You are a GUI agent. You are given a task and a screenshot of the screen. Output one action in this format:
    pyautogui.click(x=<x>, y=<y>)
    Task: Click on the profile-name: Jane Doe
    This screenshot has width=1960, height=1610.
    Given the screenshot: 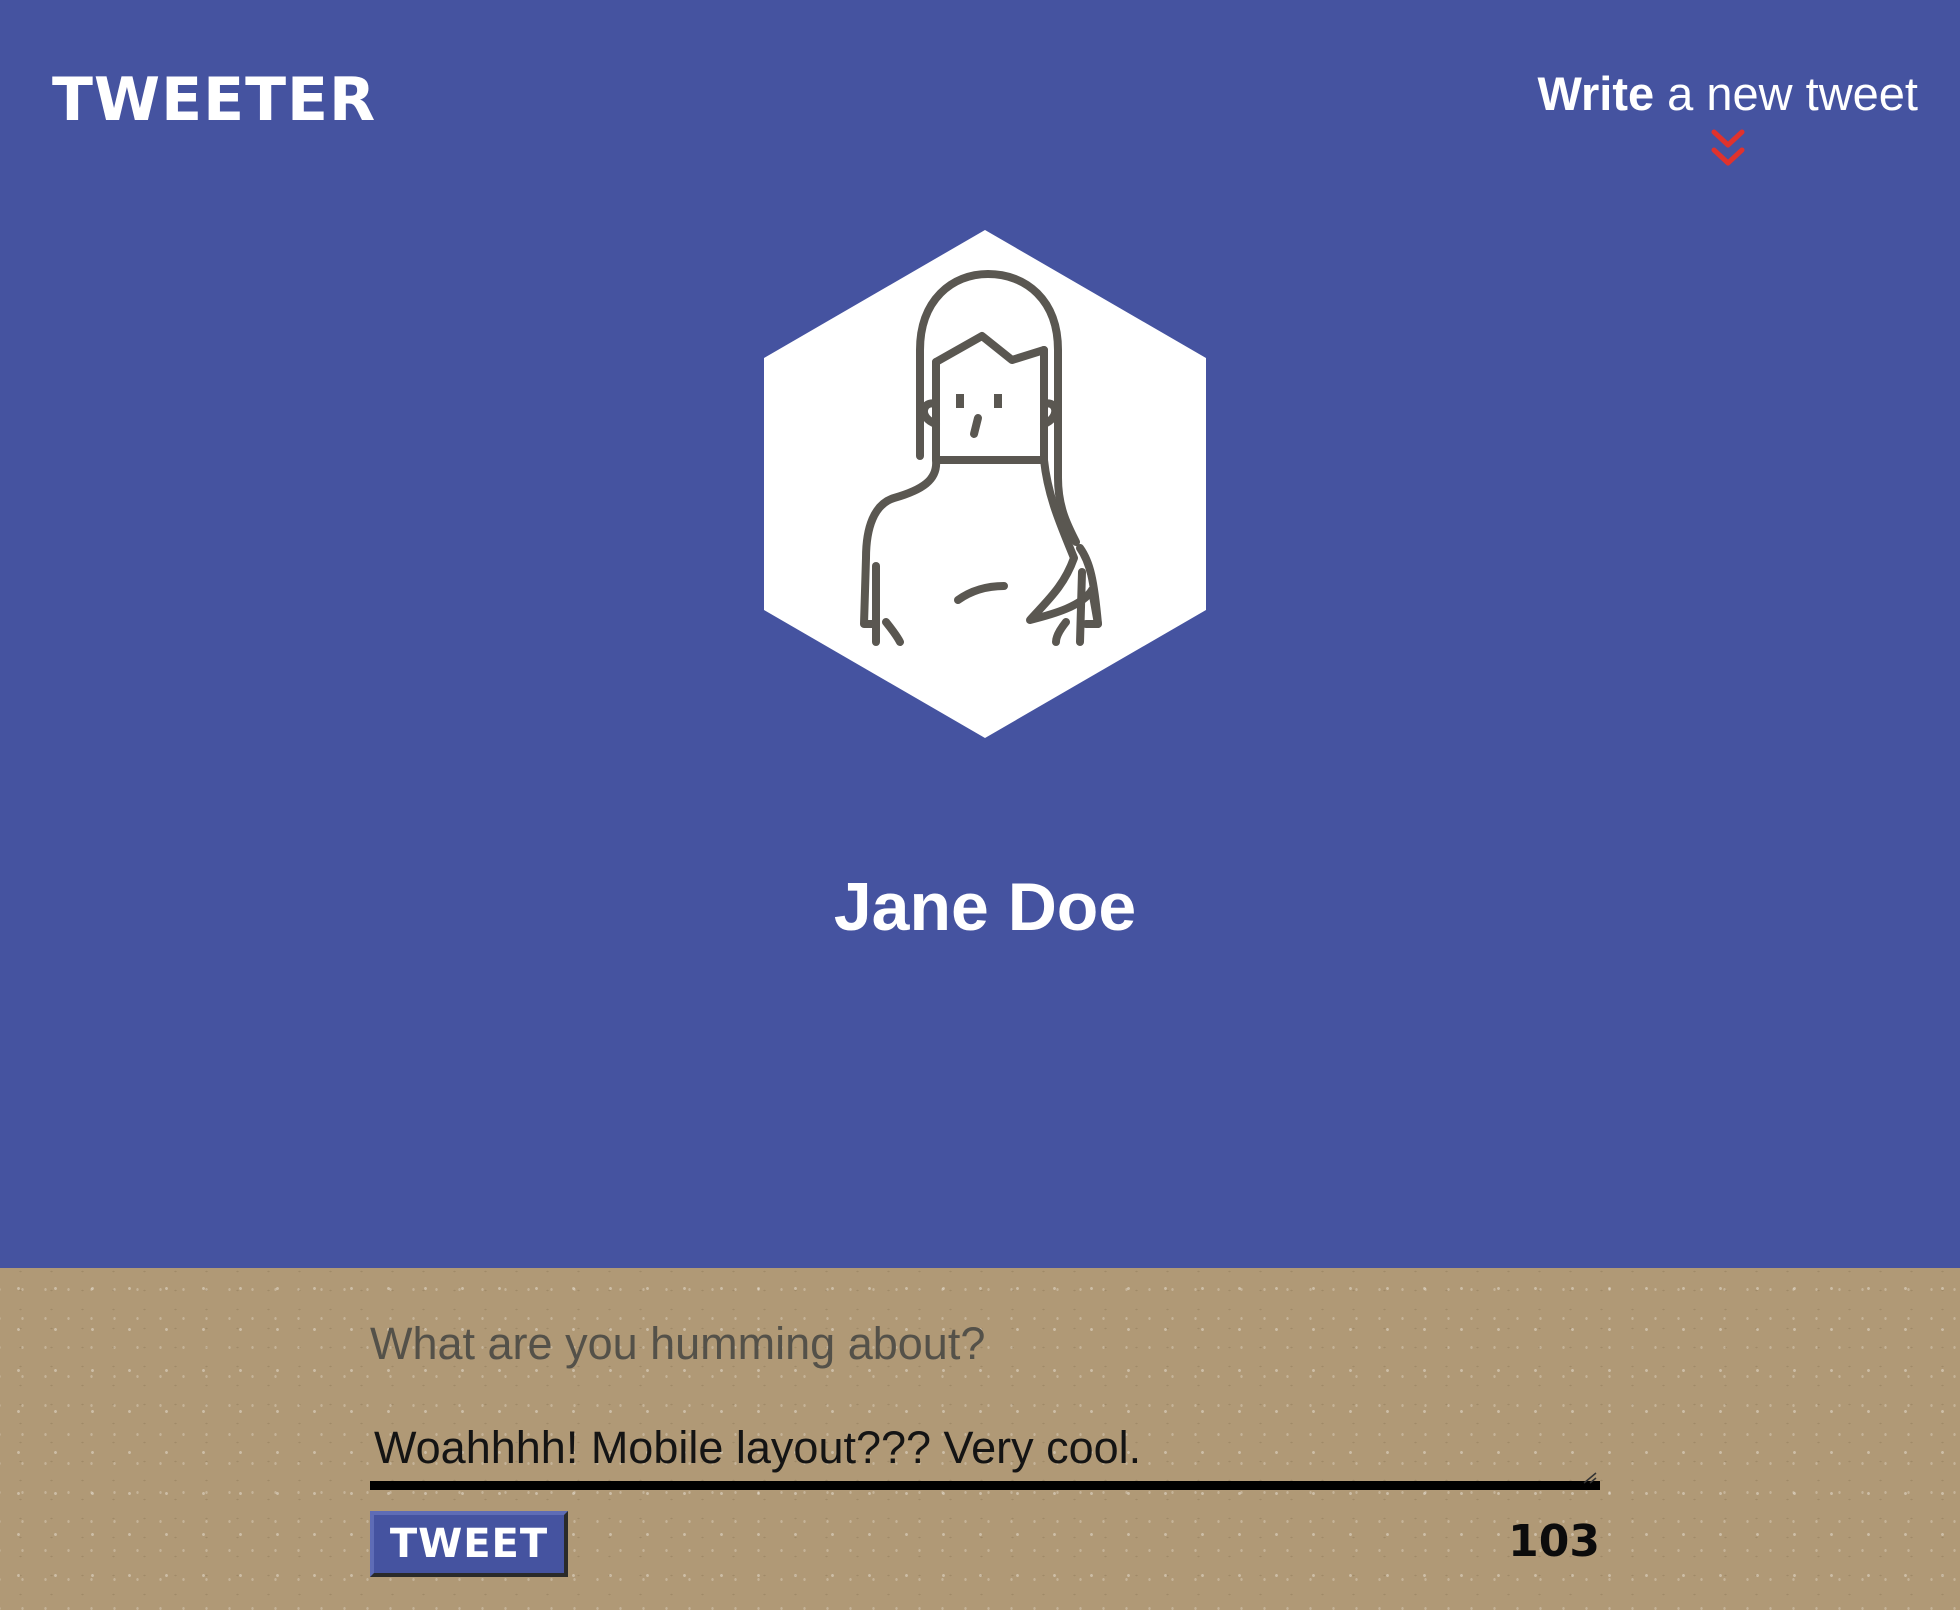 What is the action you would take?
    pyautogui.click(x=985, y=907)
    